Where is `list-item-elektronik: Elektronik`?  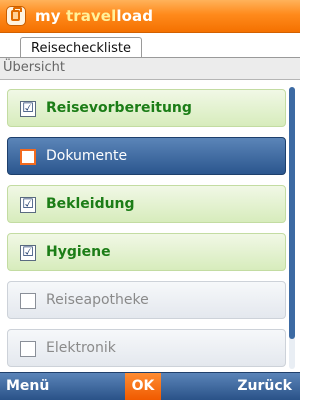
list-item-elektronik: Elektronik is located at coordinates (146, 348).